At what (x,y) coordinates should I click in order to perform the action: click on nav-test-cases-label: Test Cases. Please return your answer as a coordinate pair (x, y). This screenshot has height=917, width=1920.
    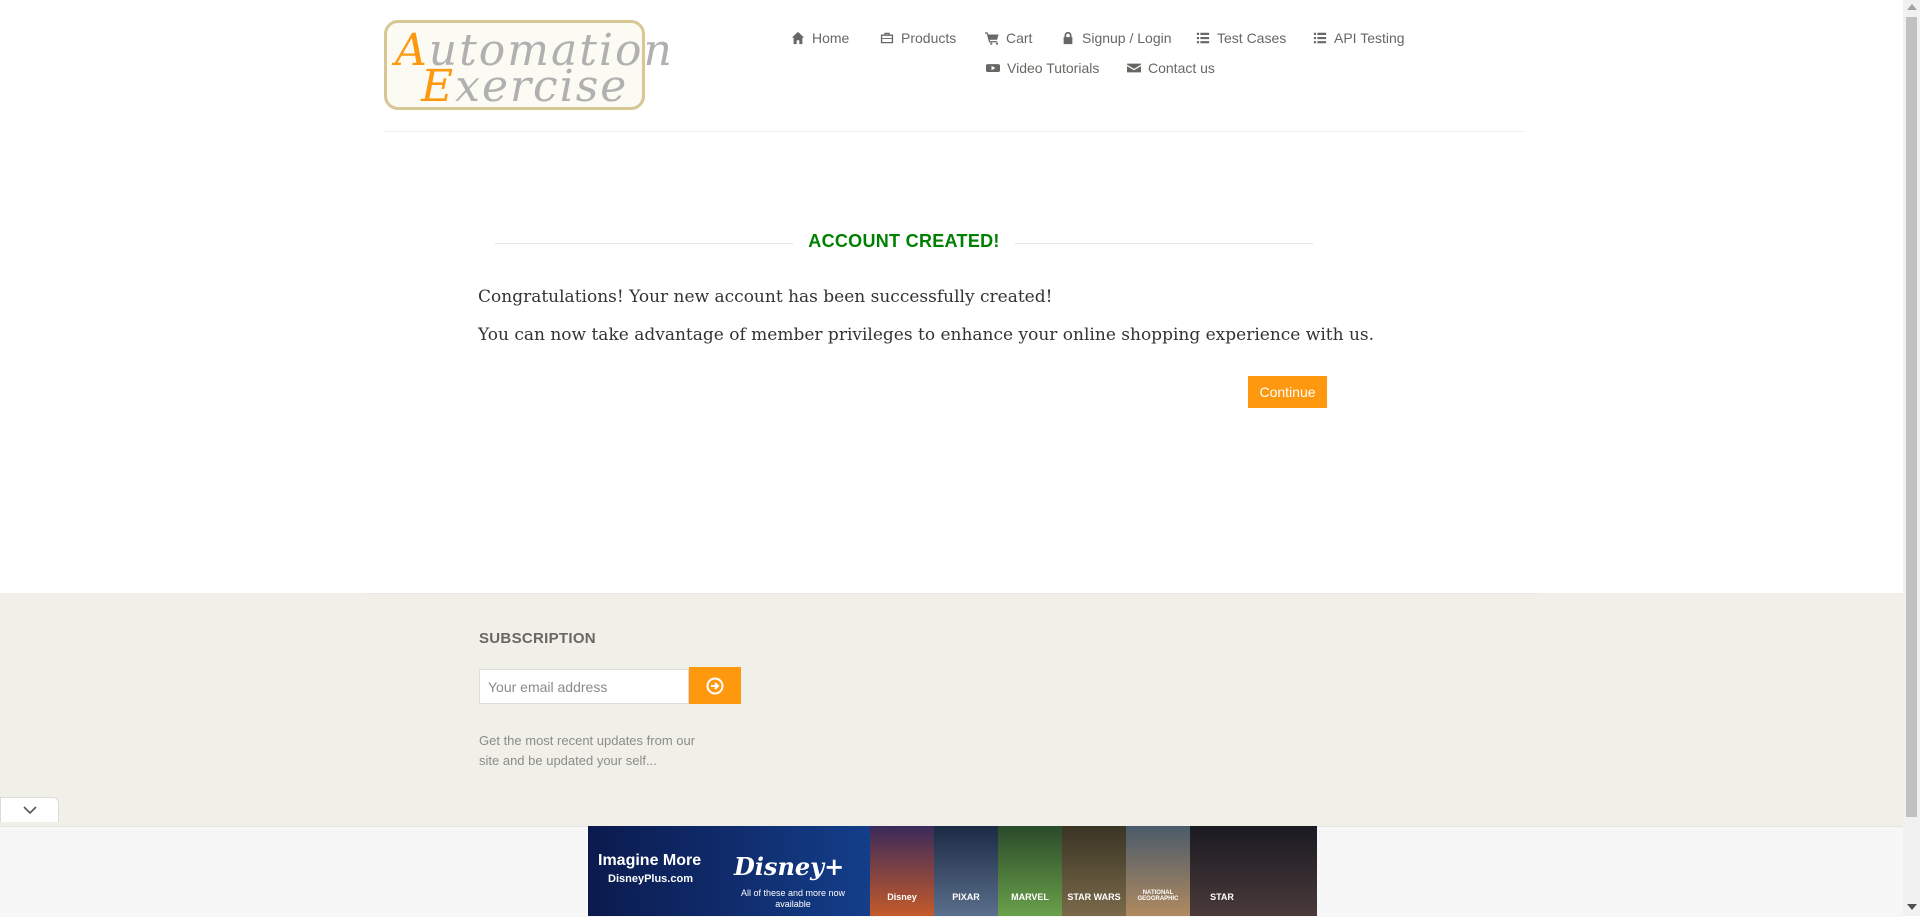
    Looking at the image, I should click on (1252, 38).